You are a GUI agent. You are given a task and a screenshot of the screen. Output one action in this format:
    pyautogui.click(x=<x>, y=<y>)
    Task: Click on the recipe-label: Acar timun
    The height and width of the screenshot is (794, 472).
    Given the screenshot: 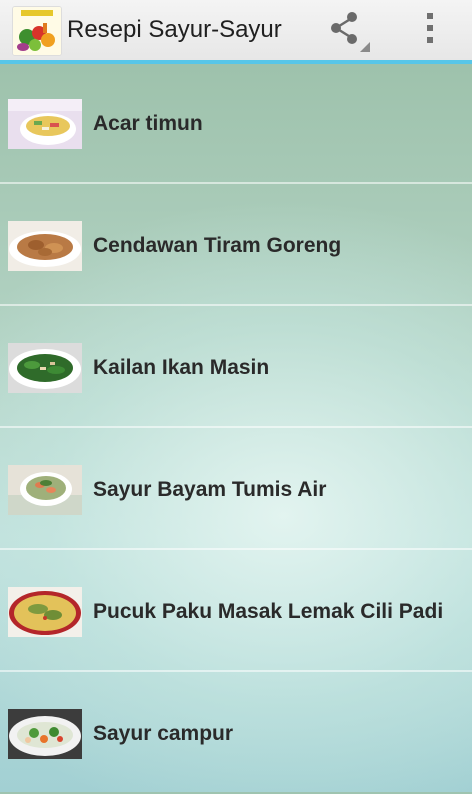 What is the action you would take?
    pyautogui.click(x=148, y=123)
    